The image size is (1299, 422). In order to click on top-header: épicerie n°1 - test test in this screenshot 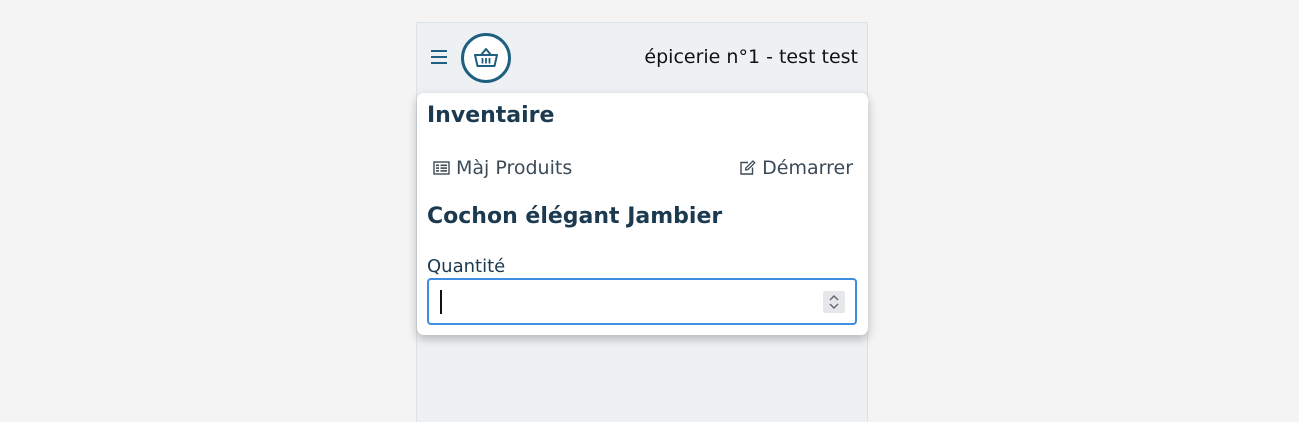, I will do `click(642, 57)`.